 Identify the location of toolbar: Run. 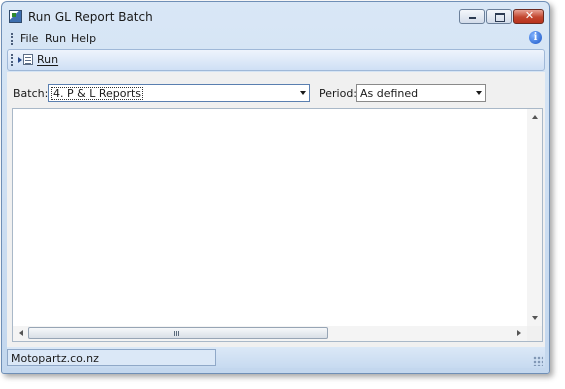
(276, 60).